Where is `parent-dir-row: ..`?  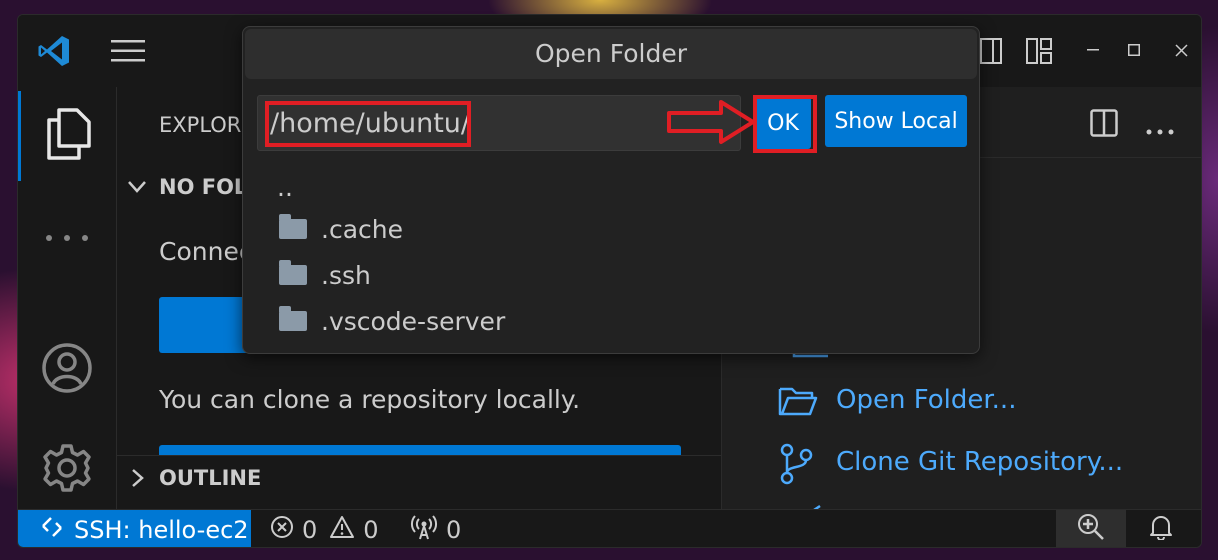
parent-dir-row: .. is located at coordinates (285, 187).